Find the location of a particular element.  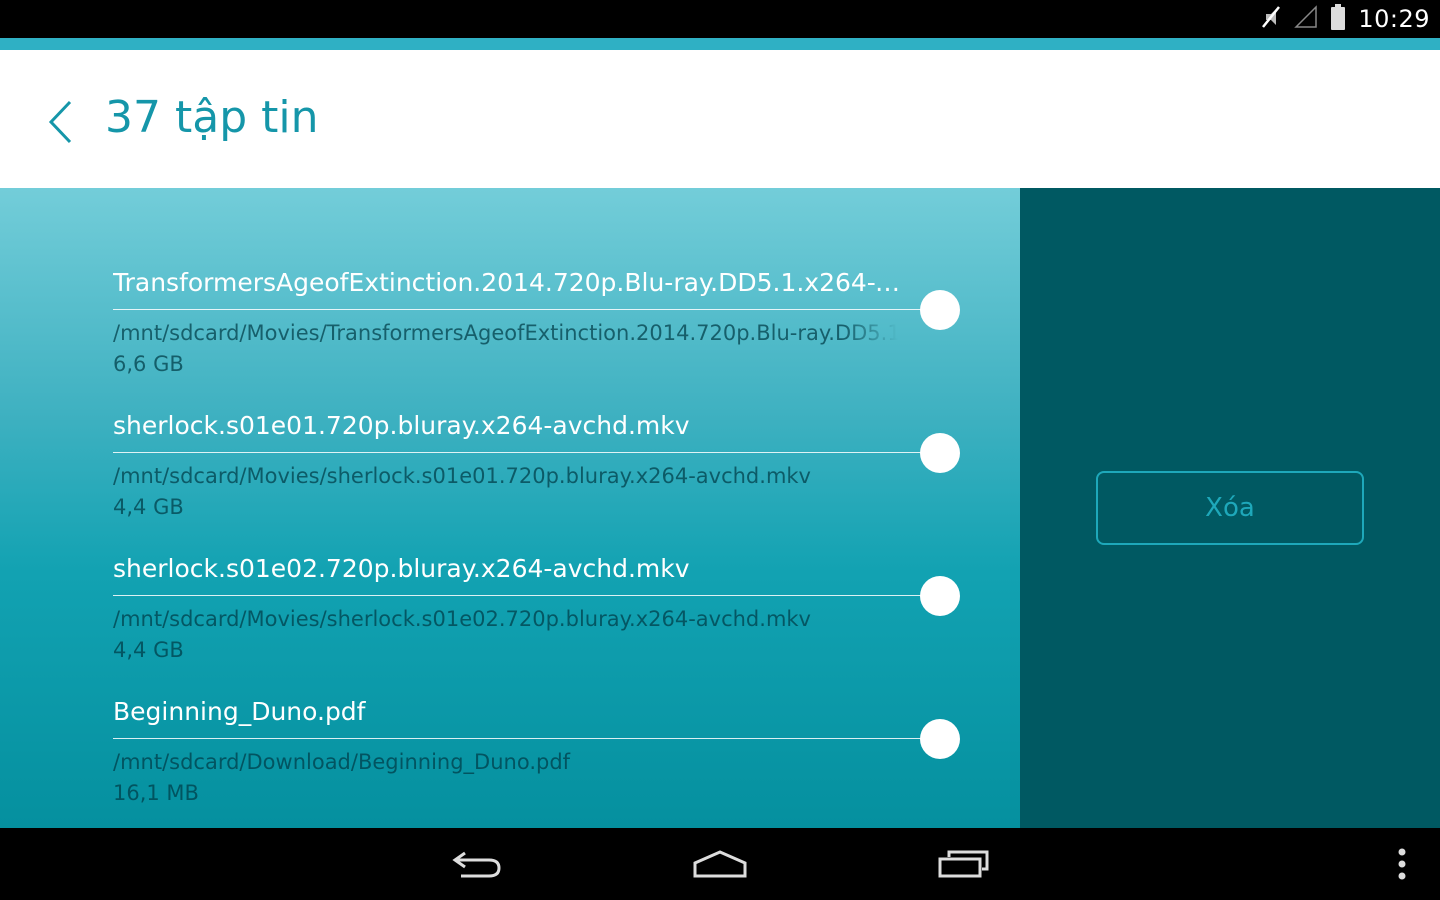

home-icon is located at coordinates (720, 864).